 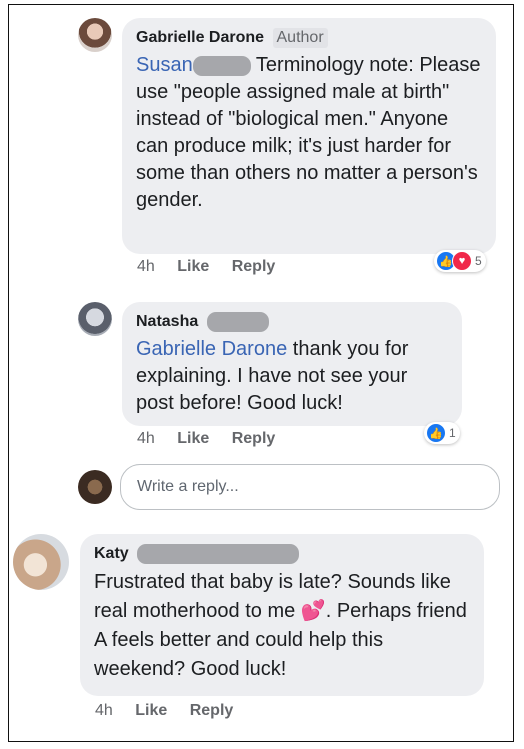 I want to click on reaction-count: 1, so click(x=452, y=433).